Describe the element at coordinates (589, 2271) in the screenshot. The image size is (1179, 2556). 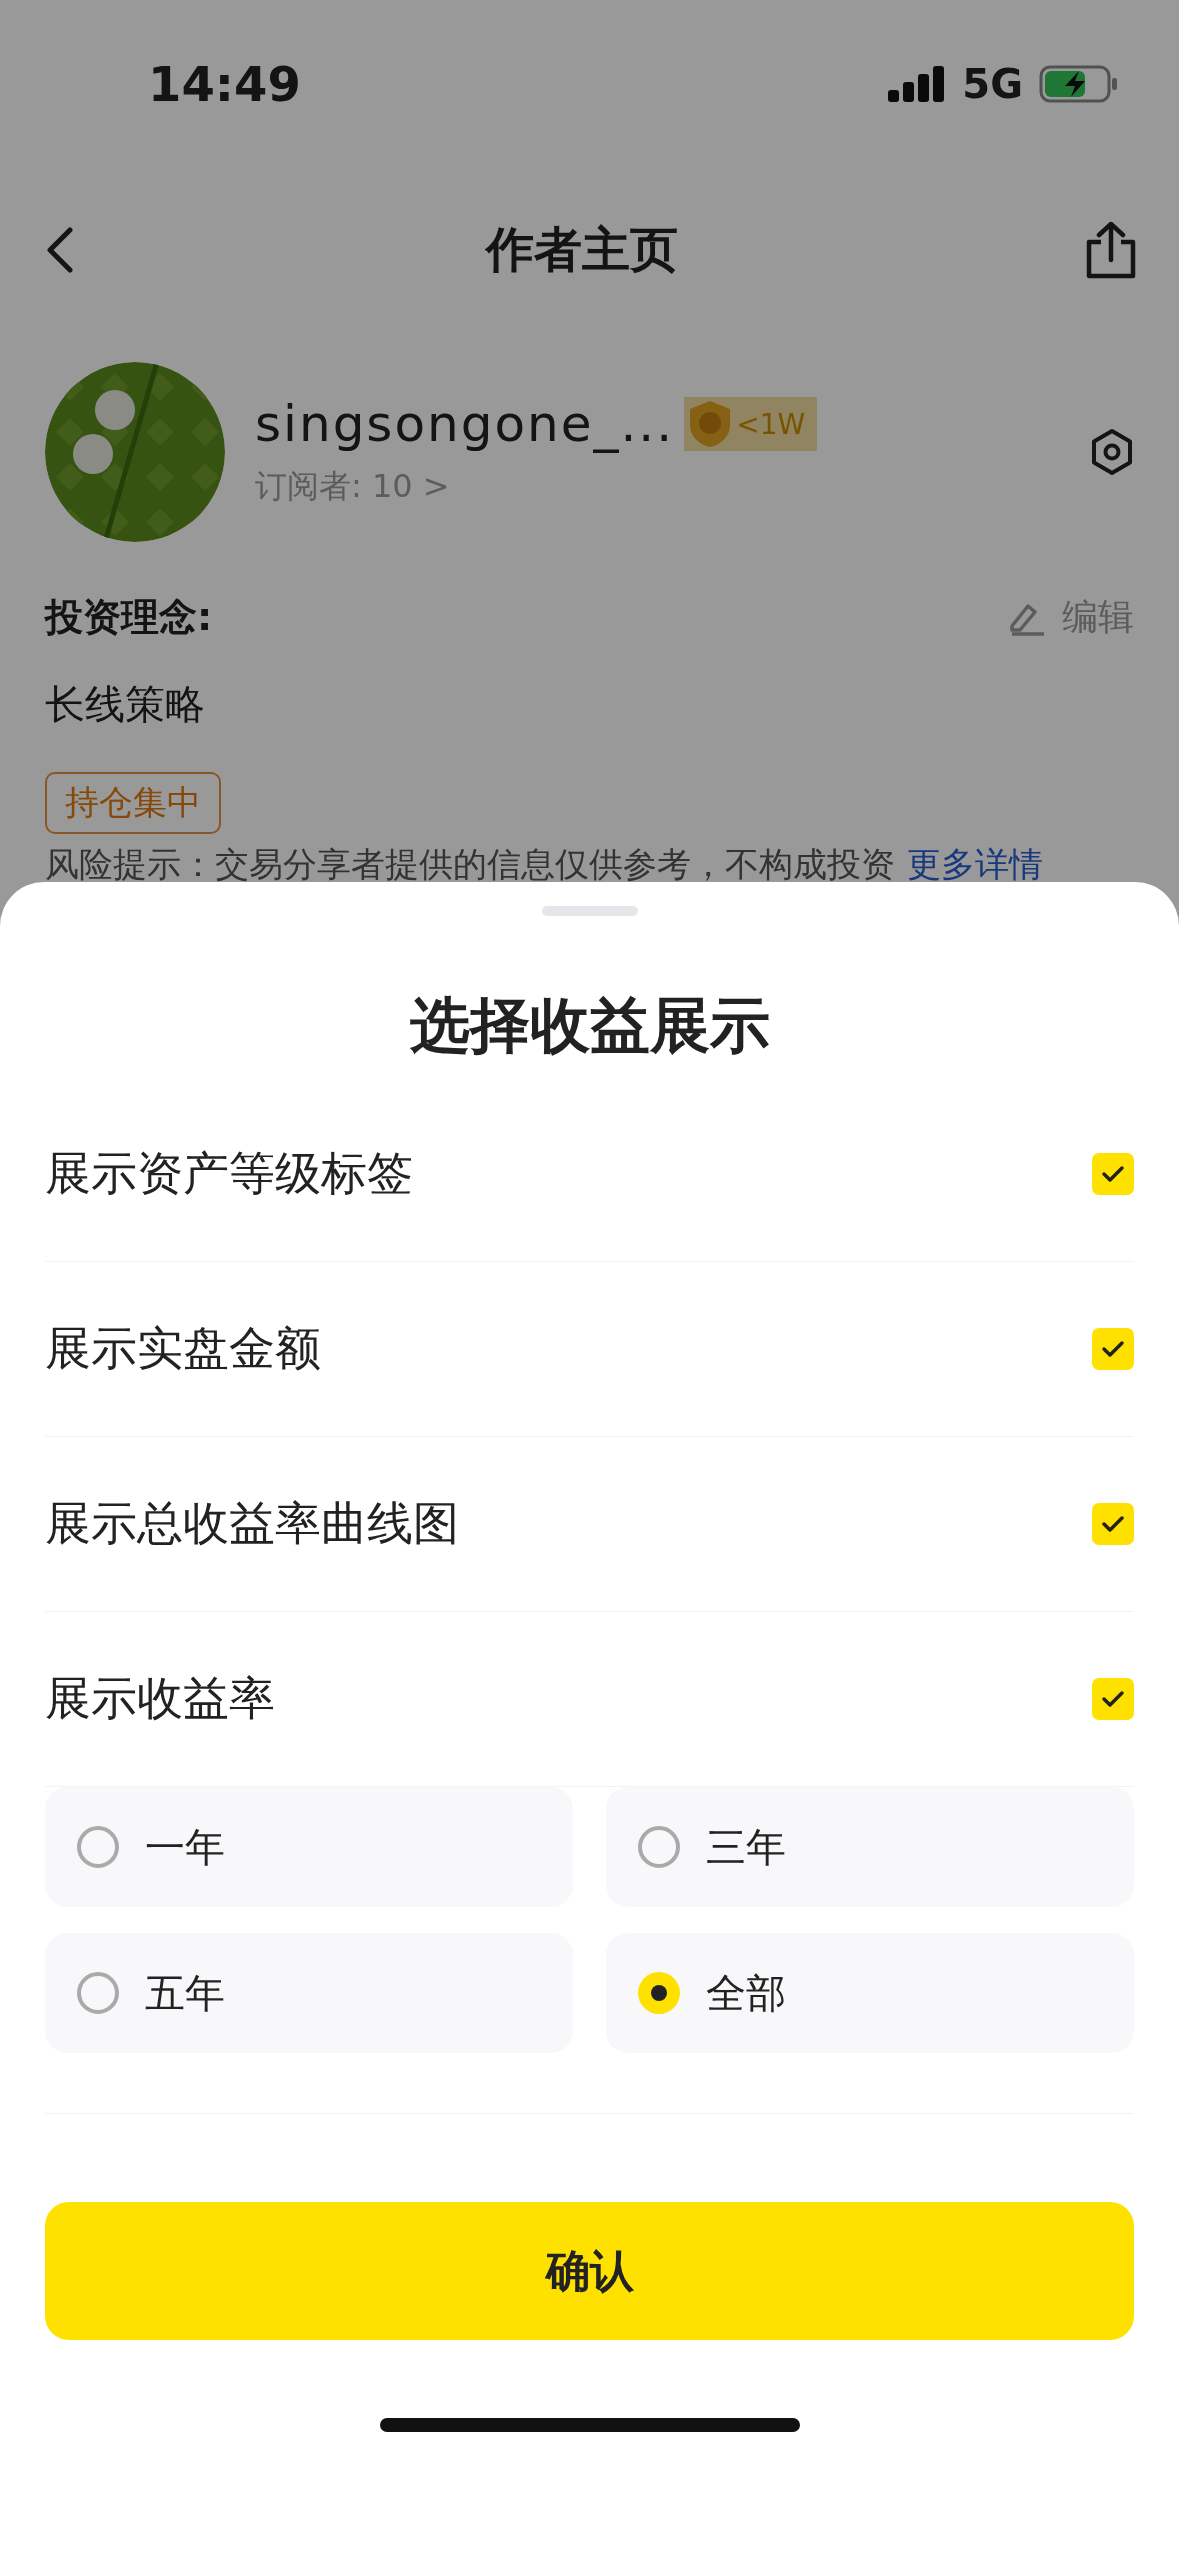
I see `confirm-button: 确认` at that location.